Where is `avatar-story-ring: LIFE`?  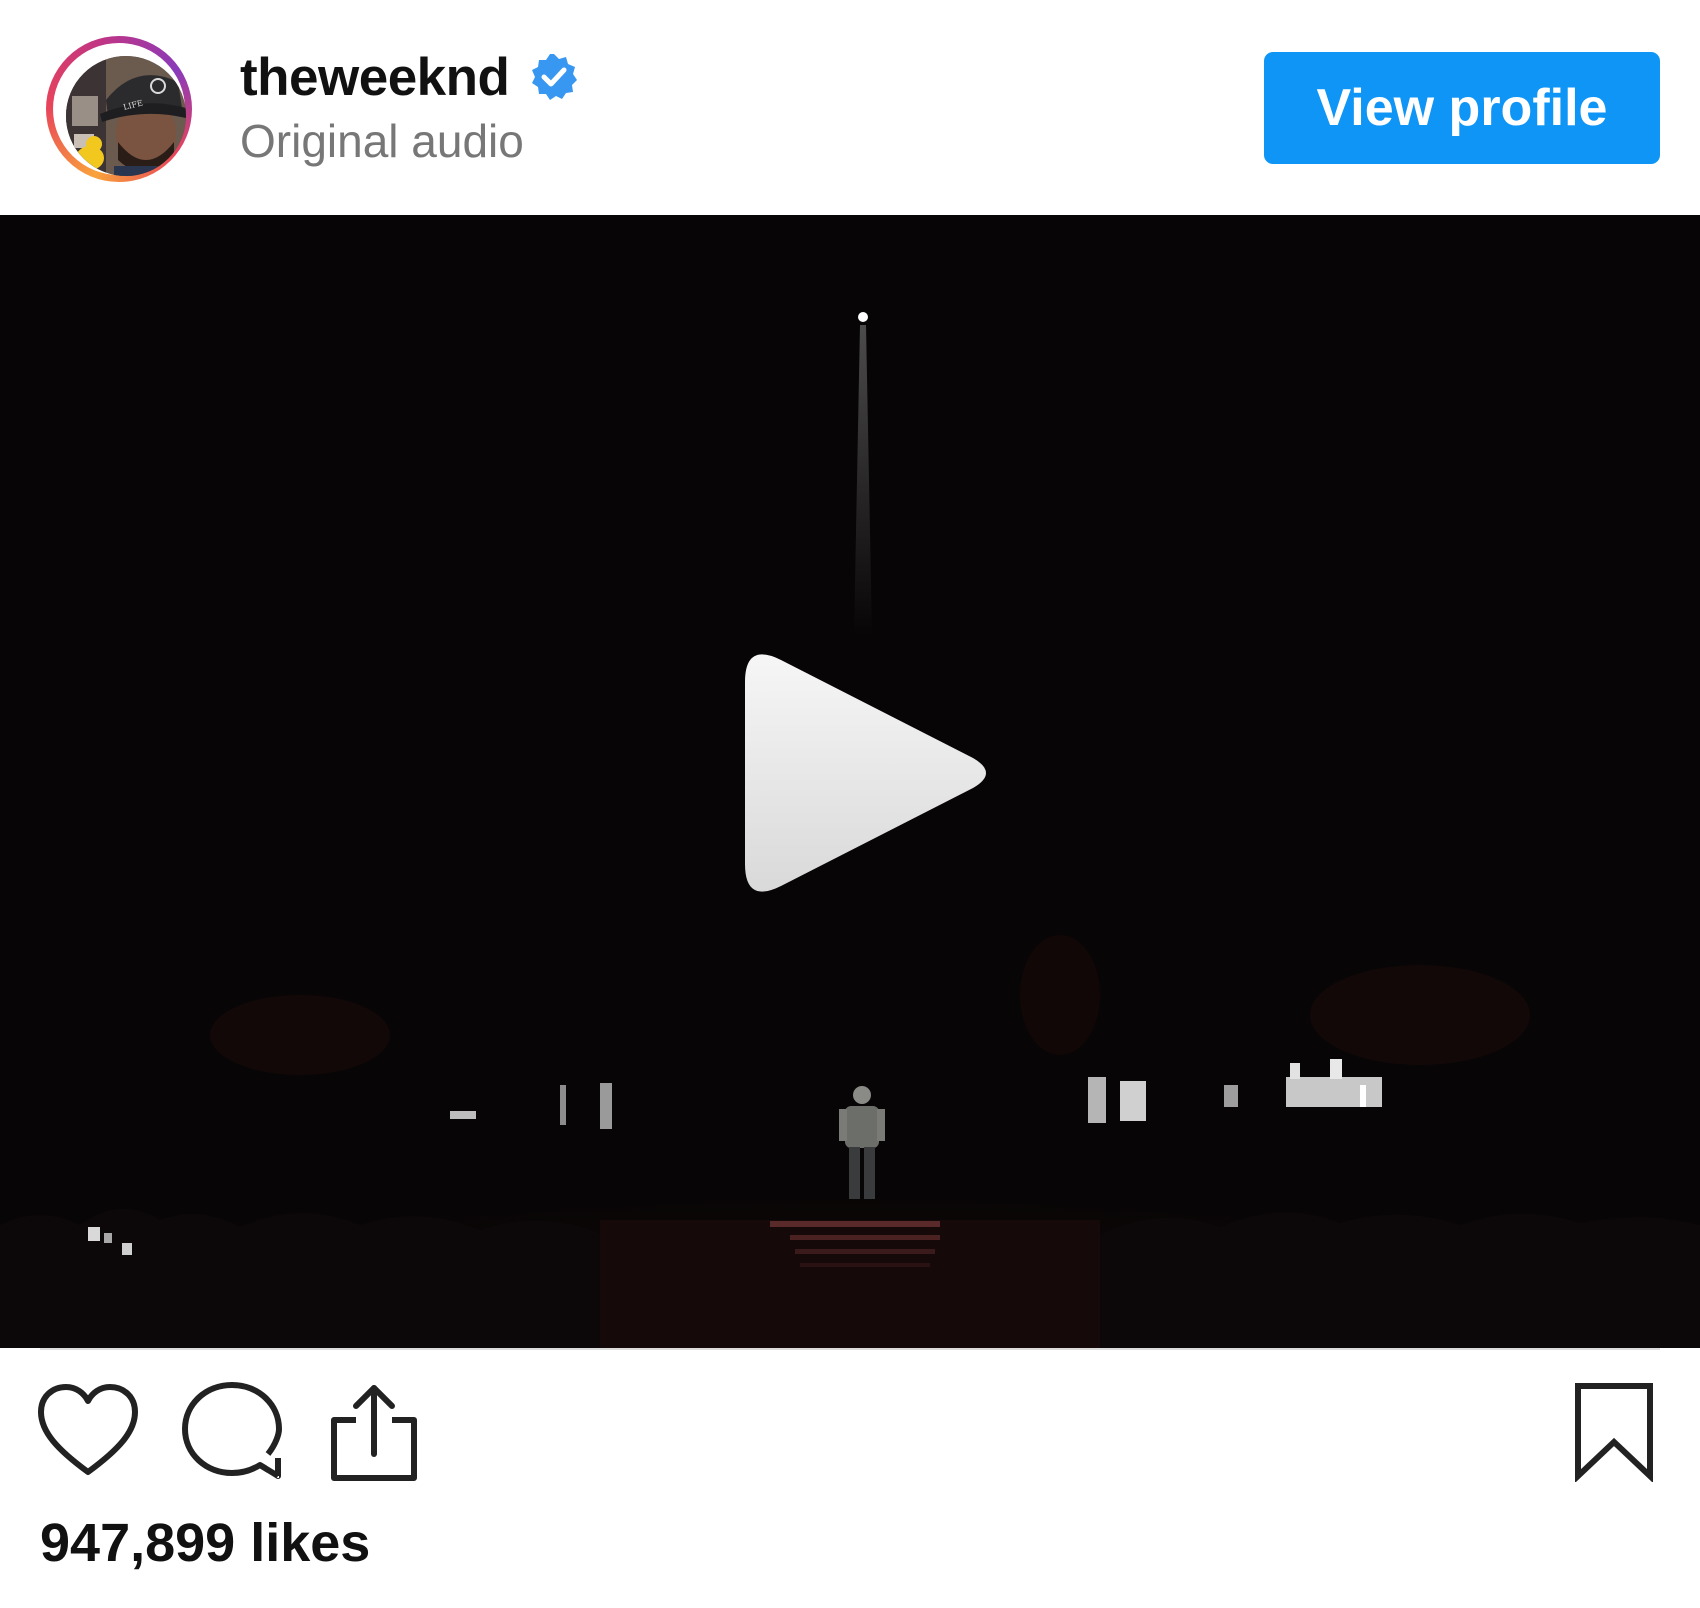
avatar-story-ring: LIFE is located at coordinates (119, 109).